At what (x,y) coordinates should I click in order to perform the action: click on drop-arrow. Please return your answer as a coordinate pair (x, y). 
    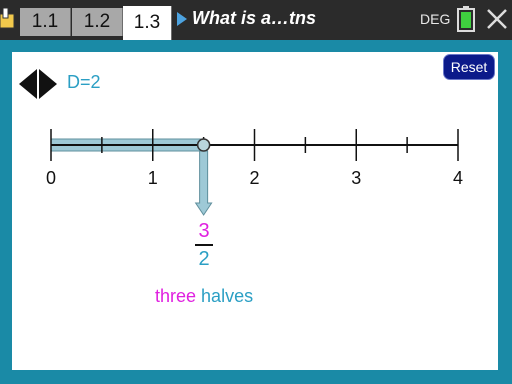
    Looking at the image, I should click on (203, 183).